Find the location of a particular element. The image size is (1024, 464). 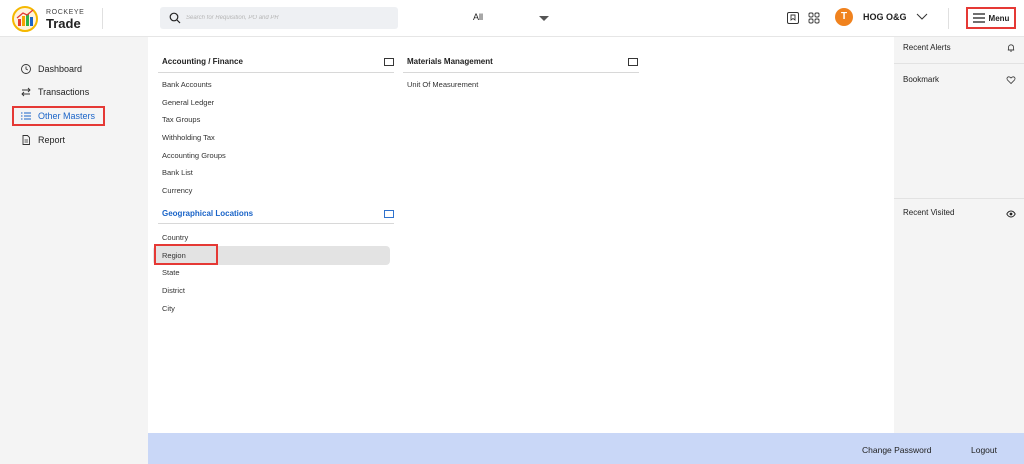

clock-icon is located at coordinates (26, 69).